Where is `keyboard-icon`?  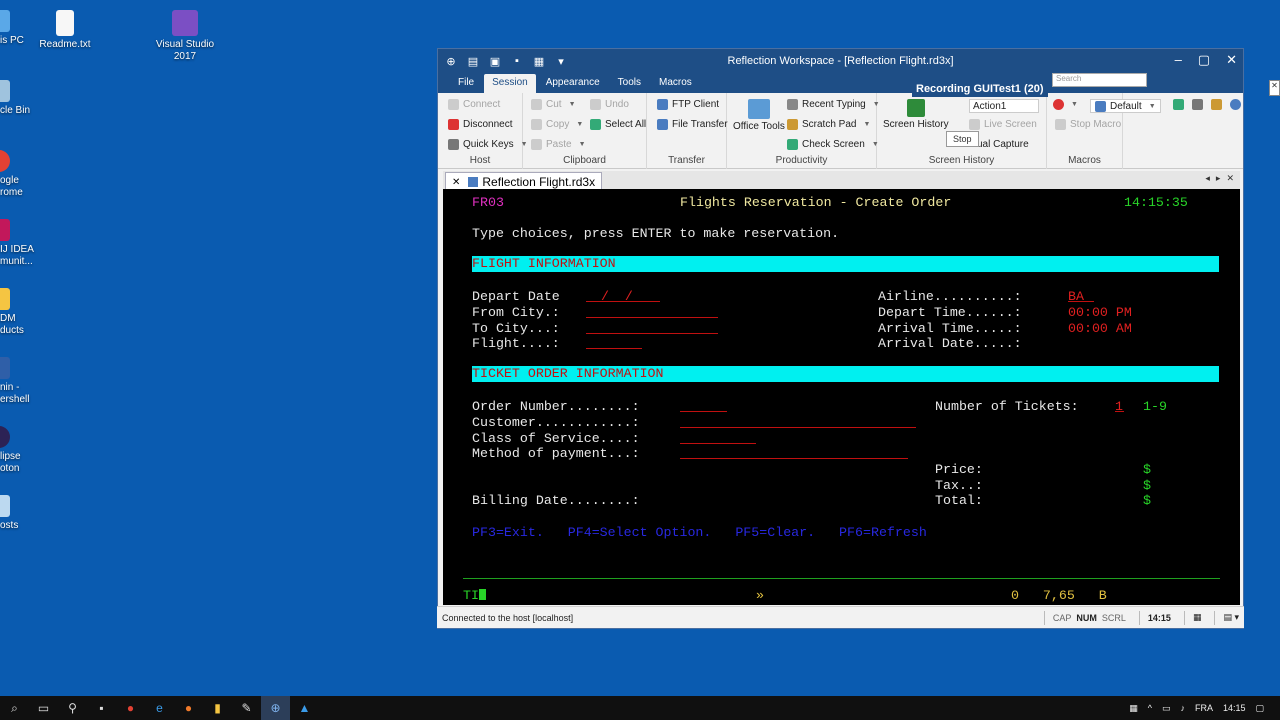
keyboard-icon is located at coordinates (453, 144).